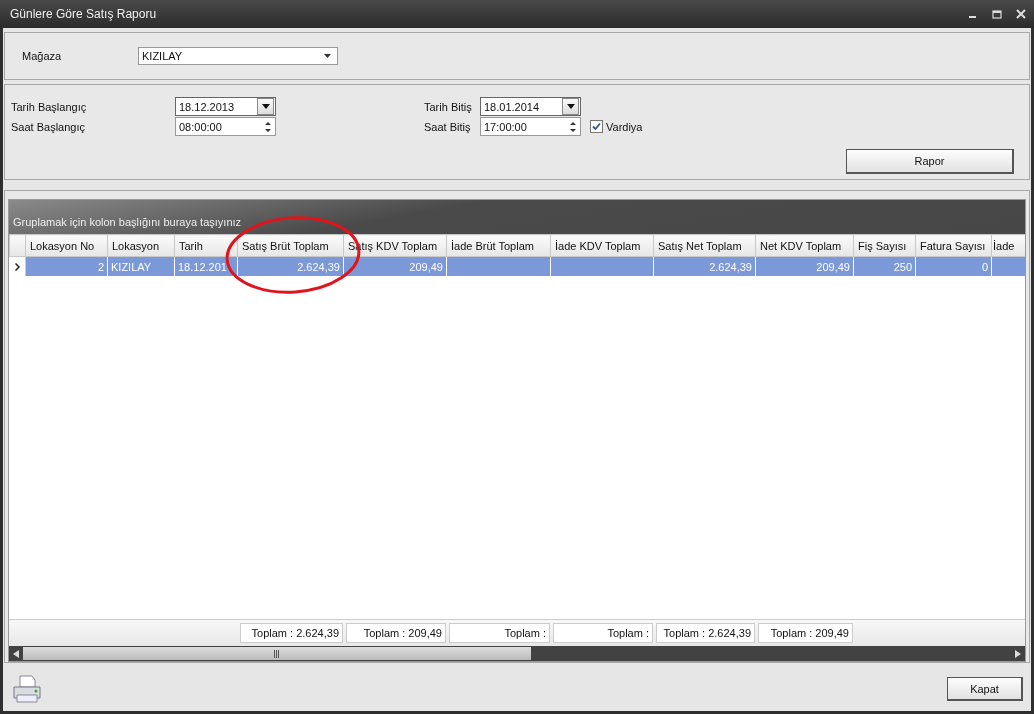  What do you see at coordinates (49, 106) in the screenshot?
I see `field-label: Tarih Başlangıç` at bounding box center [49, 106].